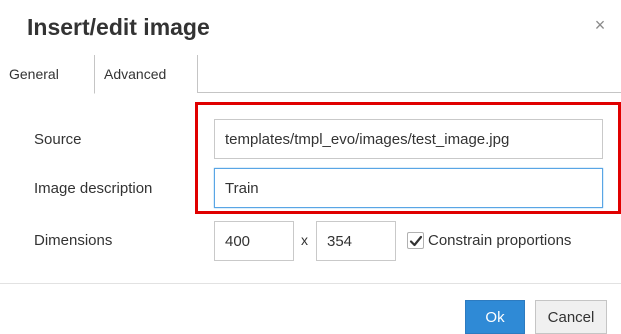 Image resolution: width=621 pixels, height=334 pixels. Describe the element at coordinates (499, 240) in the screenshot. I see `constrain-proportions-label: Constrain proportions` at that location.